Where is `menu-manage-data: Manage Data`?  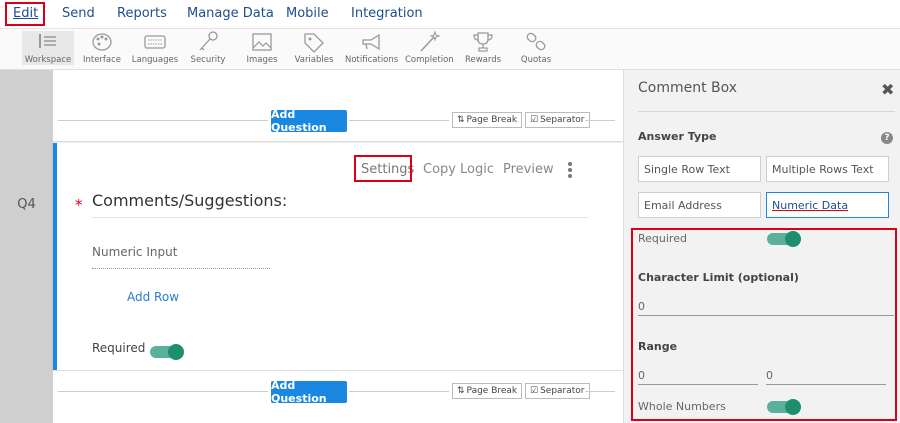
menu-manage-data: Manage Data is located at coordinates (230, 13).